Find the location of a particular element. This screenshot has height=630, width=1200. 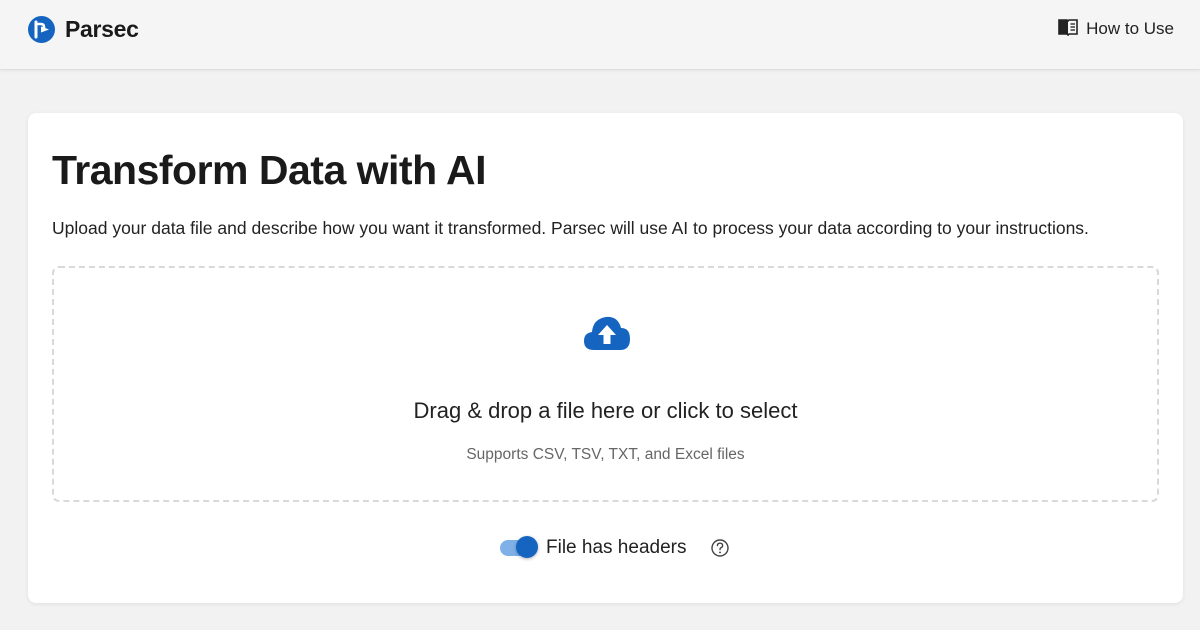

cloud-upload-icon is located at coordinates (607, 332).